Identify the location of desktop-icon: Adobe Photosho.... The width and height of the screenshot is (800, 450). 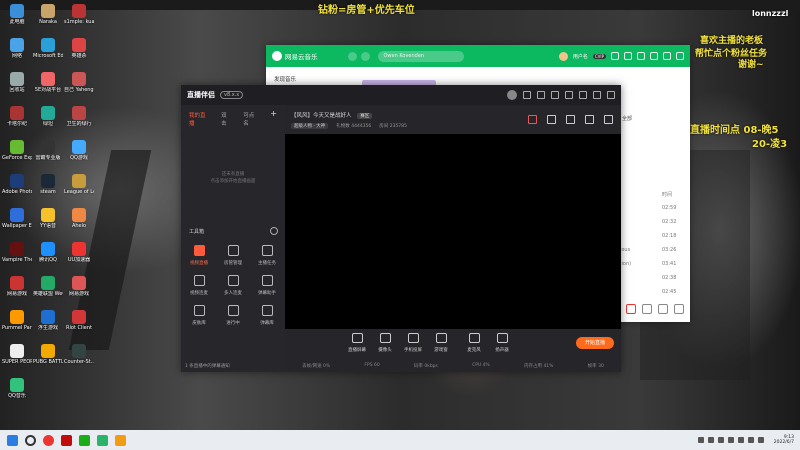
(17, 184).